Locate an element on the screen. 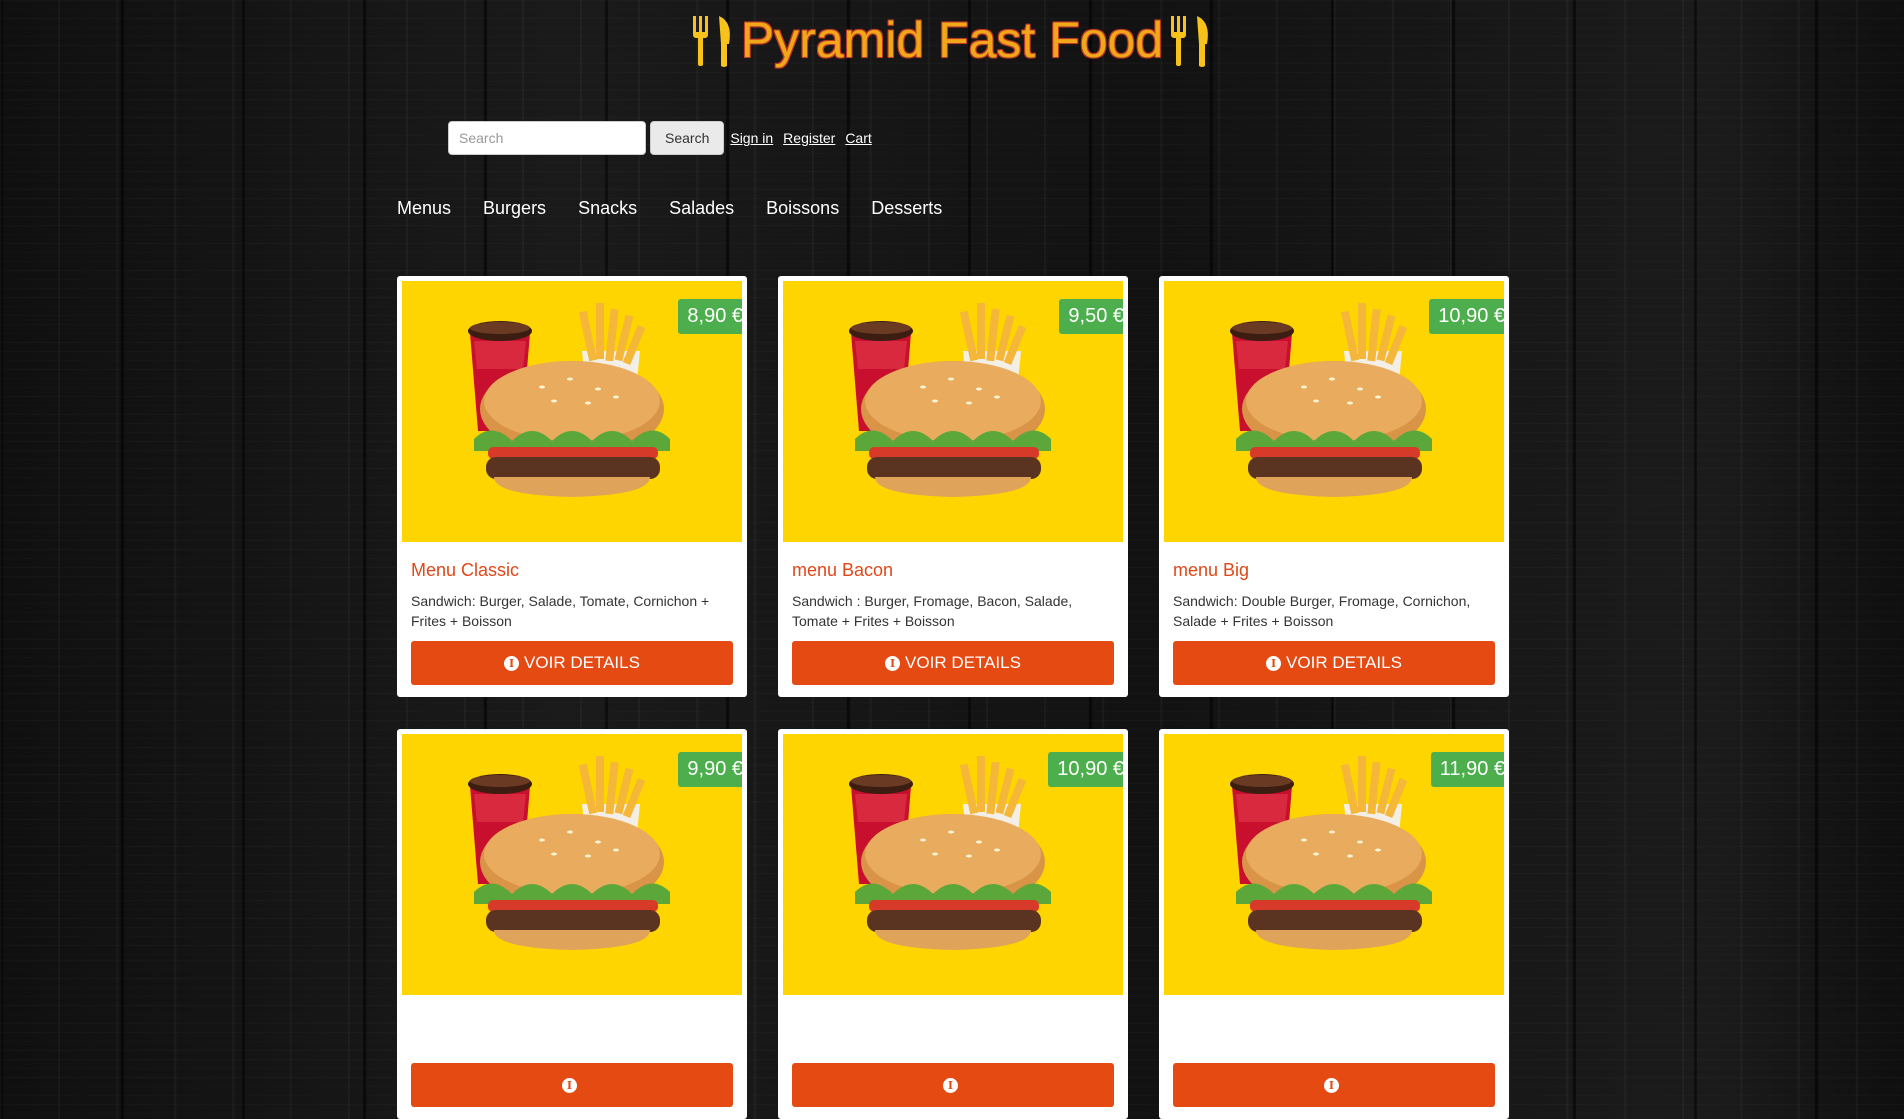 Image resolution: width=1904 pixels, height=1119 pixels. nav-item-menus: Menus is located at coordinates (424, 208).